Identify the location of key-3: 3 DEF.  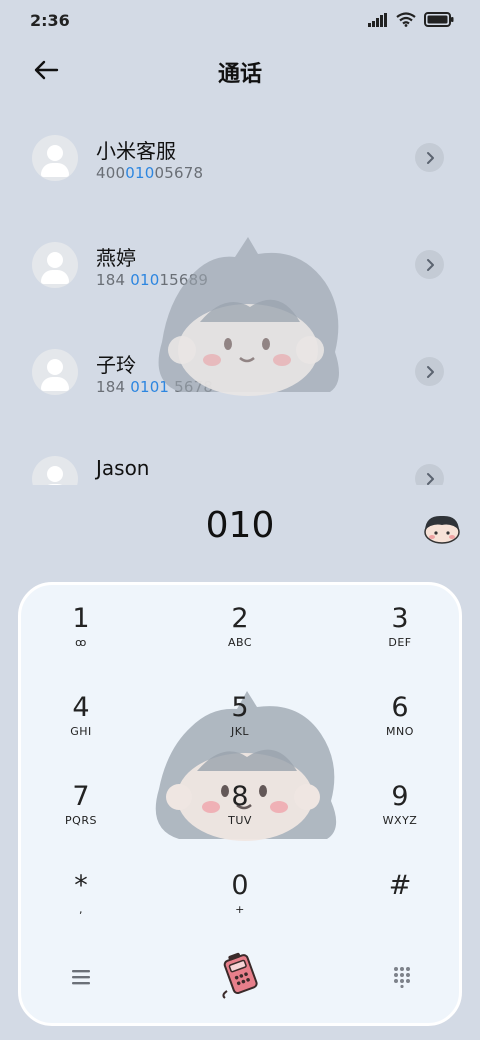
(399, 630).